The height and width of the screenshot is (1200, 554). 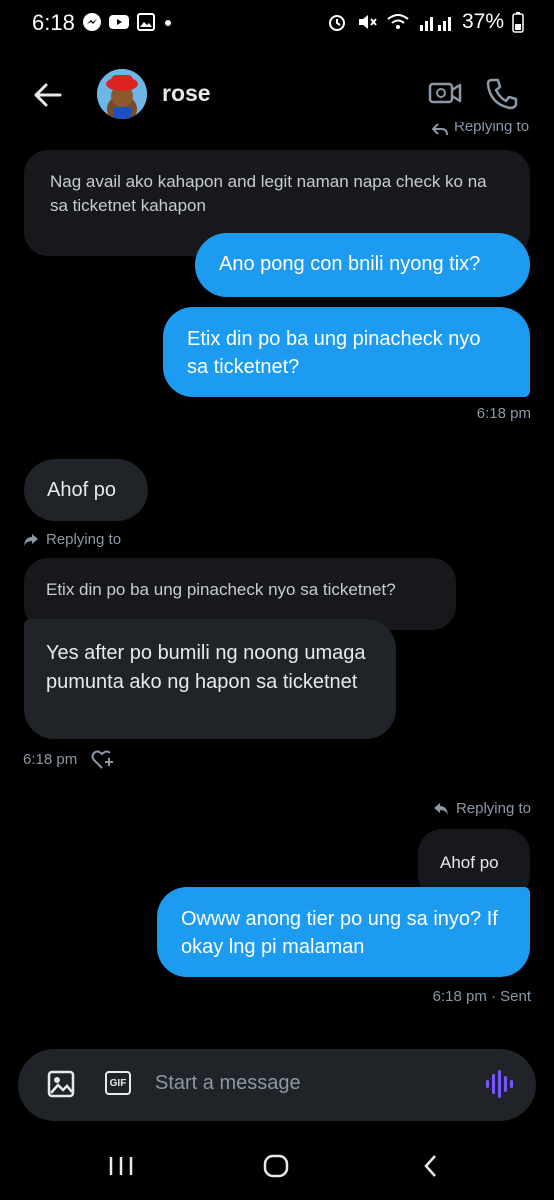 I want to click on status-time: 6:18, so click(x=53, y=22).